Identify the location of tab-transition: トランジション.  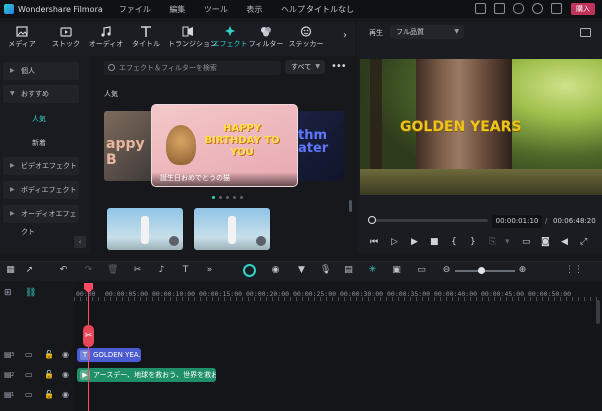
(192, 39).